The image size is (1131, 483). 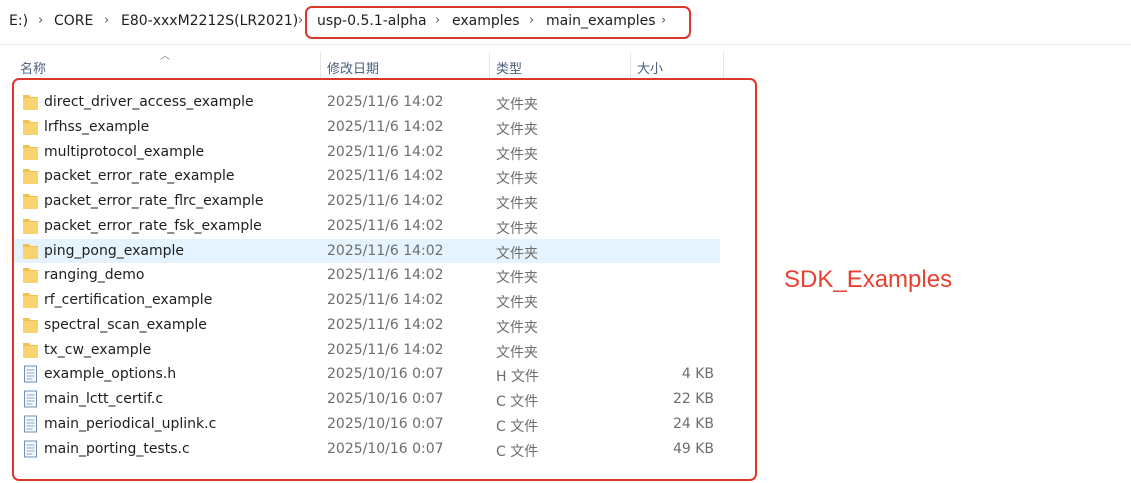 What do you see at coordinates (209, 21) in the screenshot?
I see `breadcrumb-e80: E80-xxxM2212S(LR2021)` at bounding box center [209, 21].